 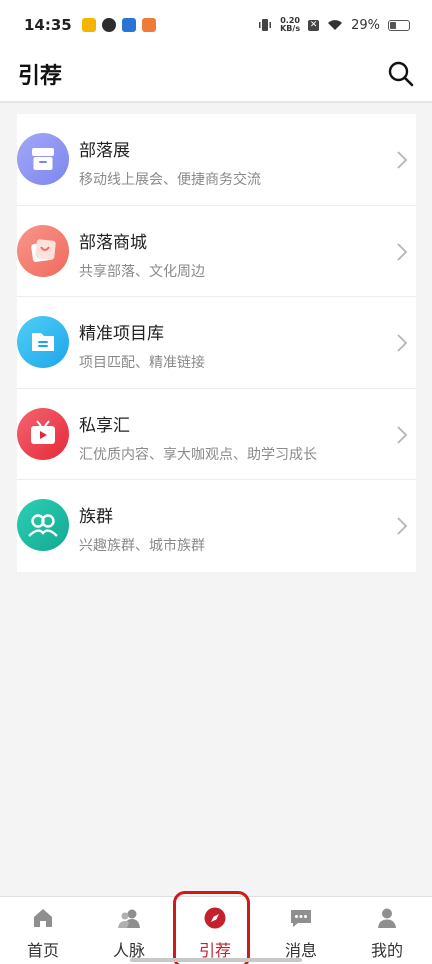 What do you see at coordinates (142, 546) in the screenshot?
I see `list-item-subtitle: 兴趣族群、城市族群` at bounding box center [142, 546].